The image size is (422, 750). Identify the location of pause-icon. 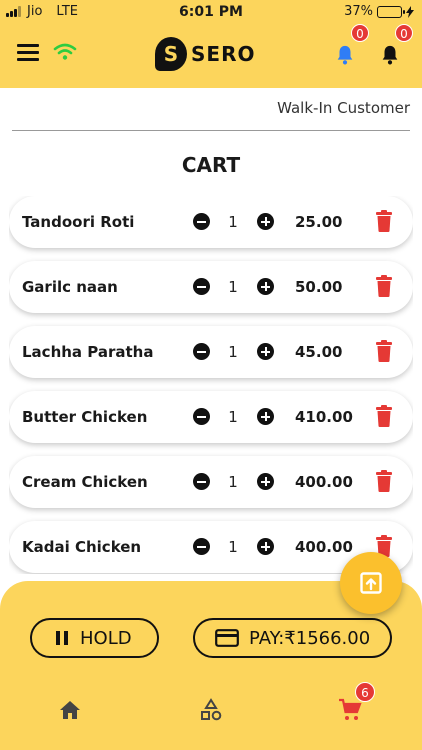
(62, 638).